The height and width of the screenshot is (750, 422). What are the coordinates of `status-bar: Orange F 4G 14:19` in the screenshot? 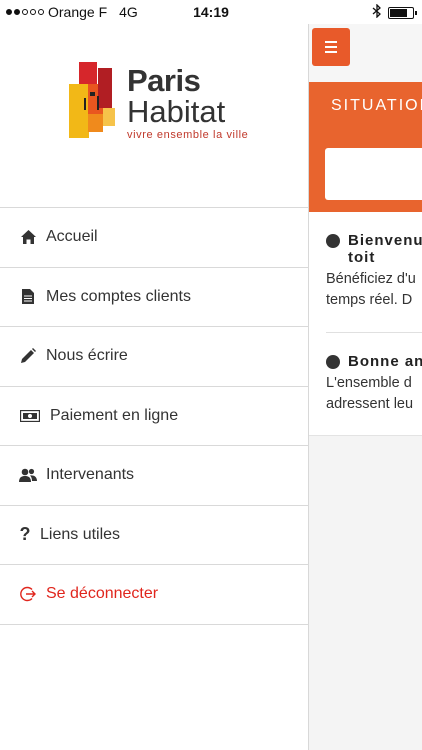 It's located at (211, 12).